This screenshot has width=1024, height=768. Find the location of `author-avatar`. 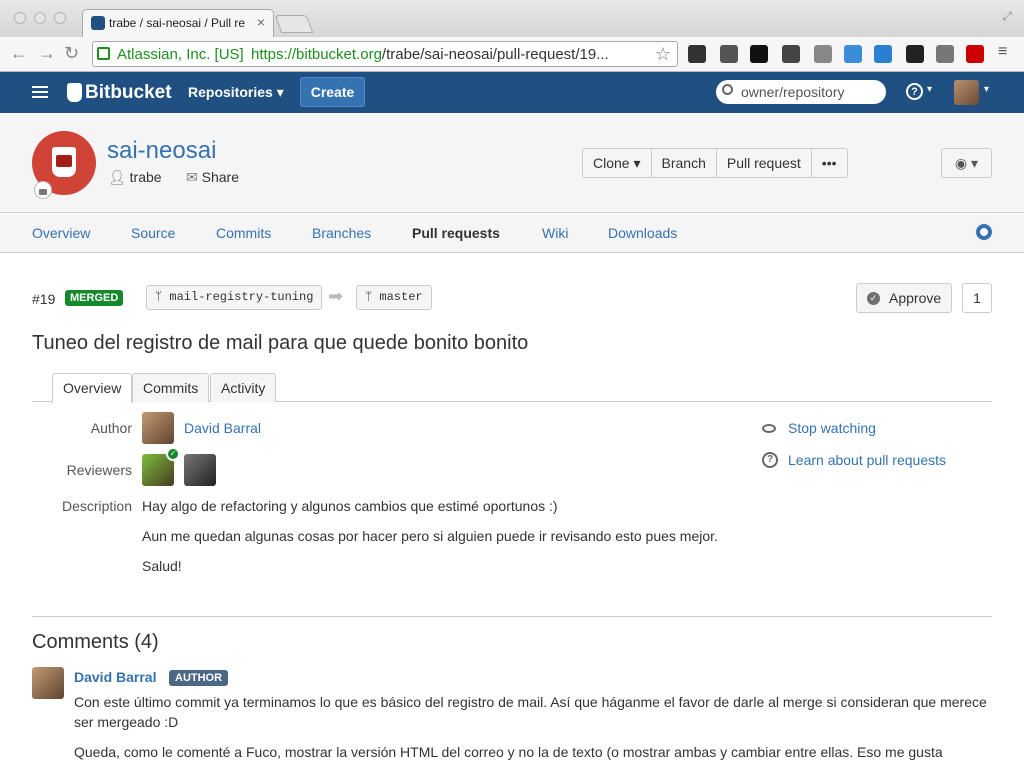

author-avatar is located at coordinates (158, 428).